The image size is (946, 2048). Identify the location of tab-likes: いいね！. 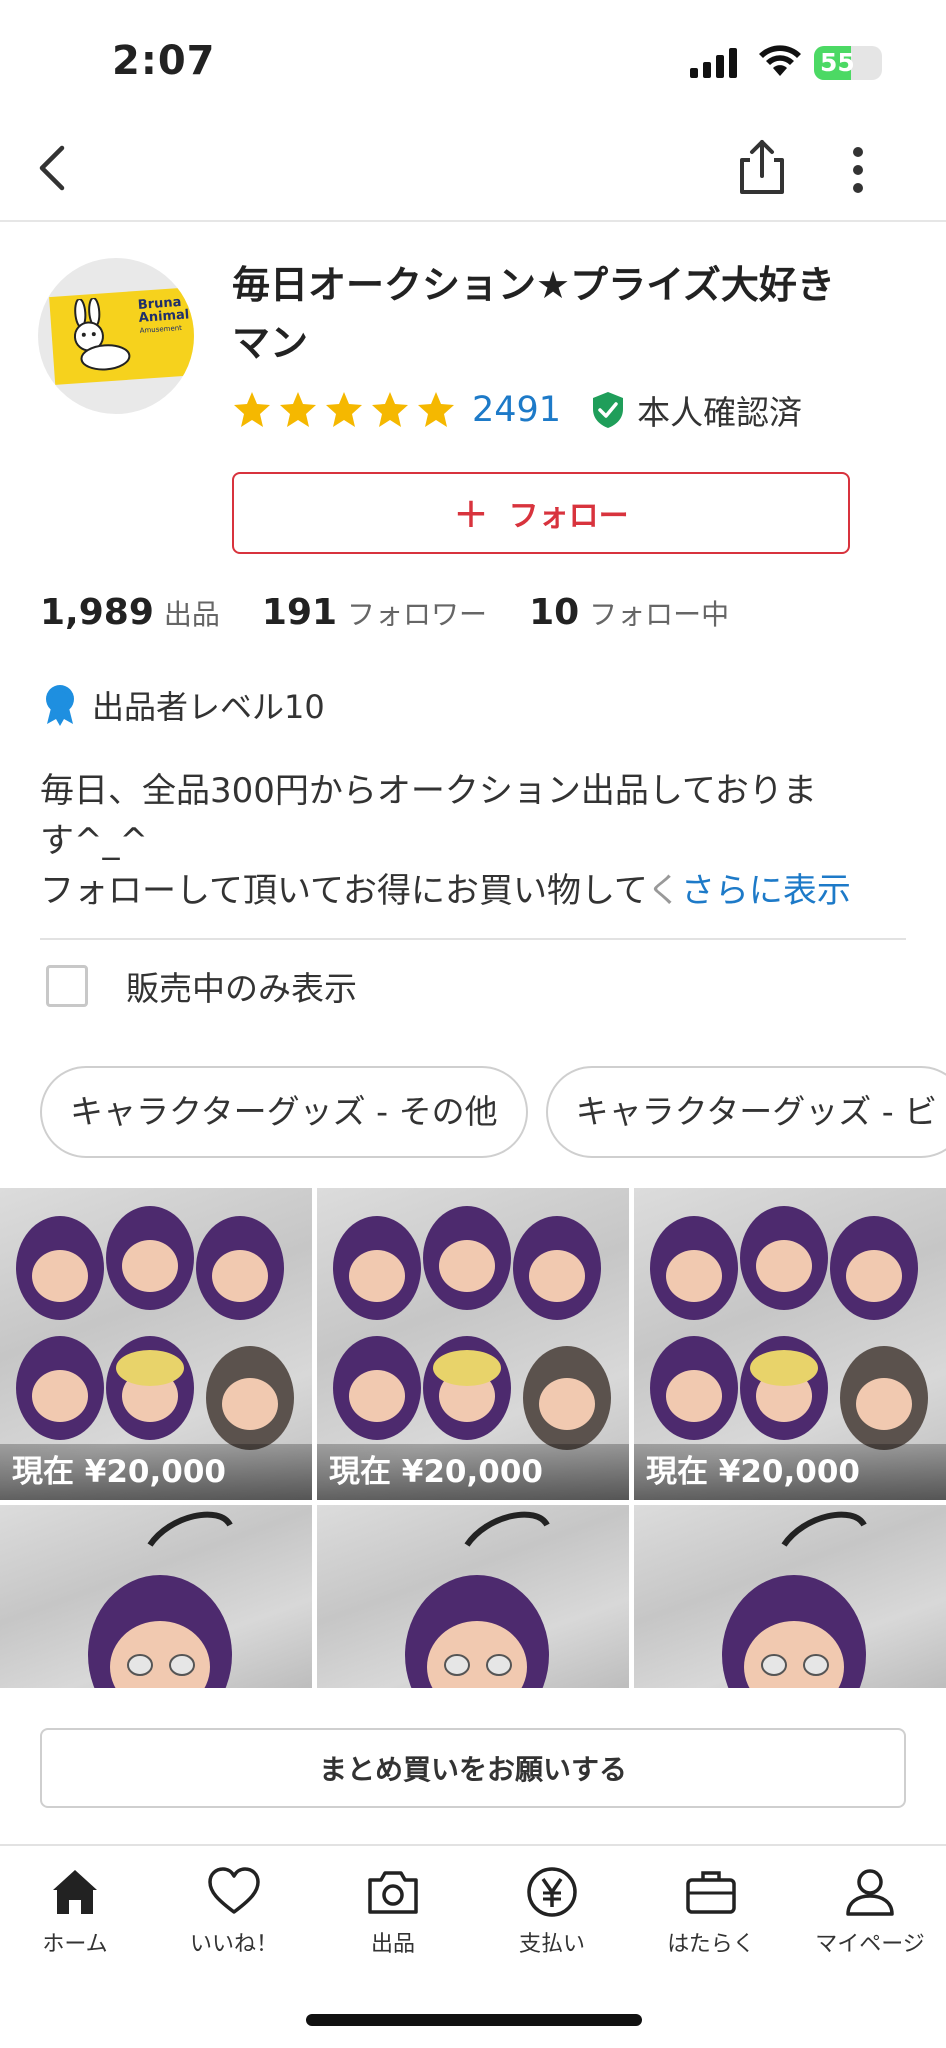
(234, 1911).